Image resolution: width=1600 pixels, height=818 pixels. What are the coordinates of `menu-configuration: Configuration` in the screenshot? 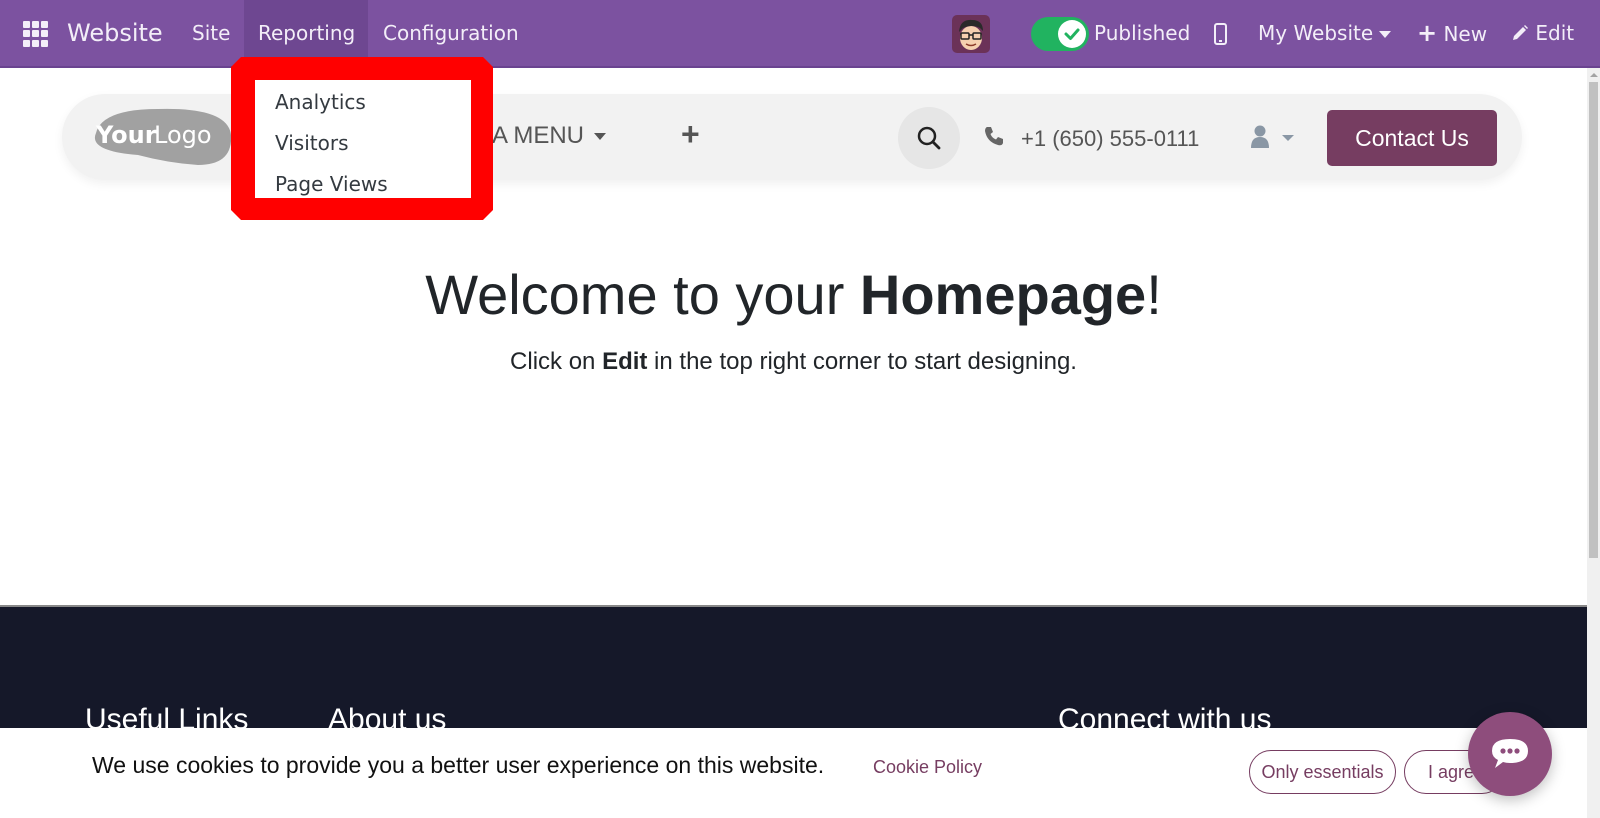 It's located at (451, 33).